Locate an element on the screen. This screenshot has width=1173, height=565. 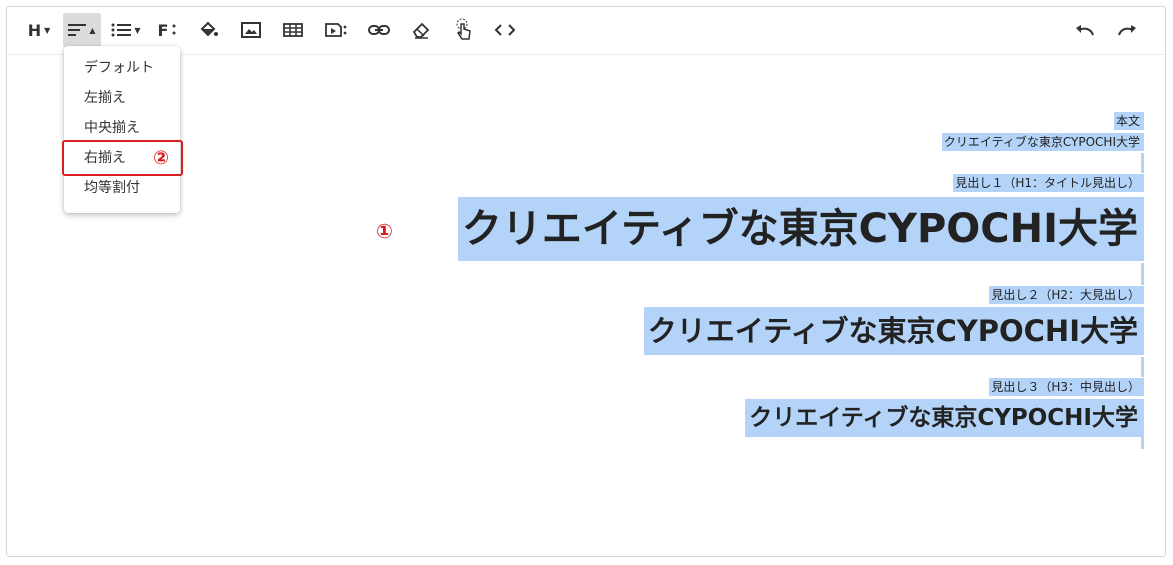
menu-item-justify: 均等割付 is located at coordinates (122, 188).